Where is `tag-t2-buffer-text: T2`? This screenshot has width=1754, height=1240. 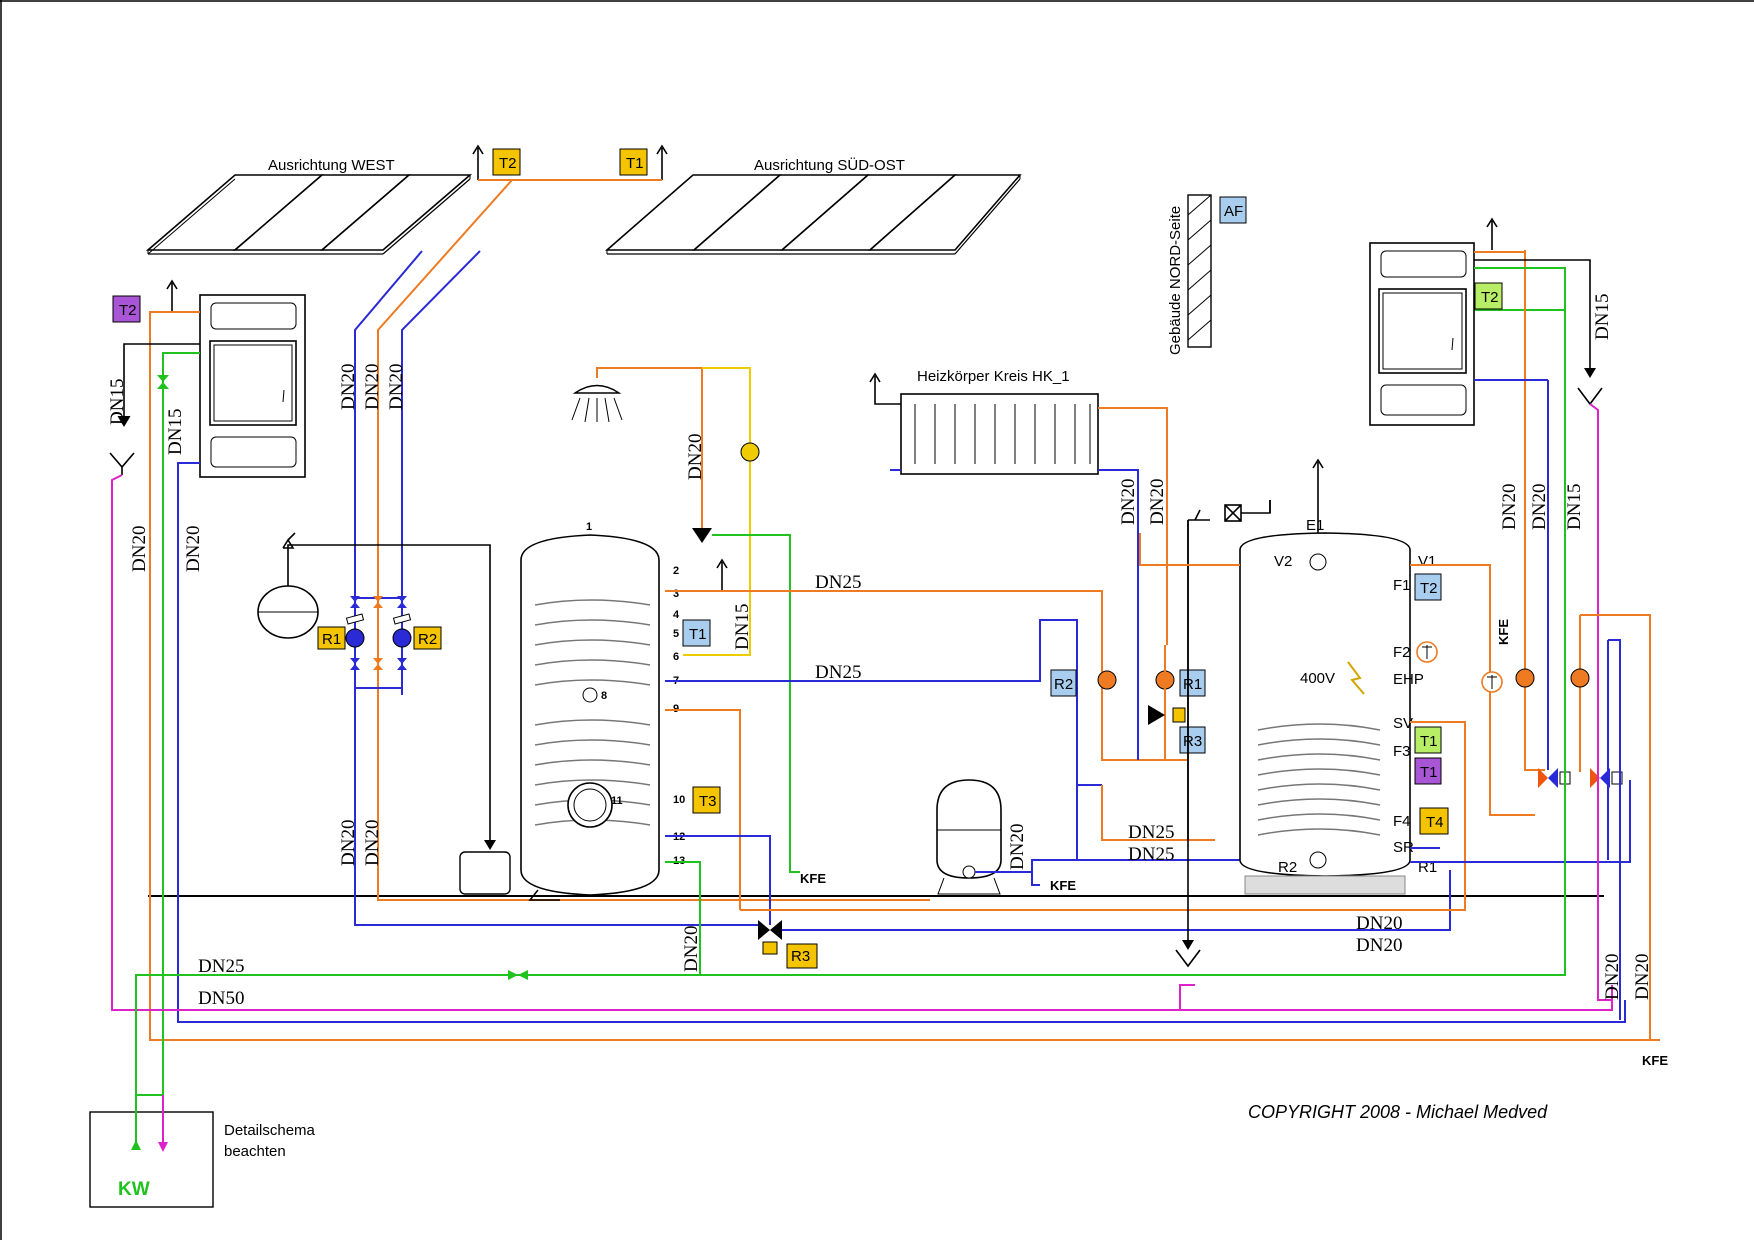
tag-t2-buffer-text: T2 is located at coordinates (1429, 588).